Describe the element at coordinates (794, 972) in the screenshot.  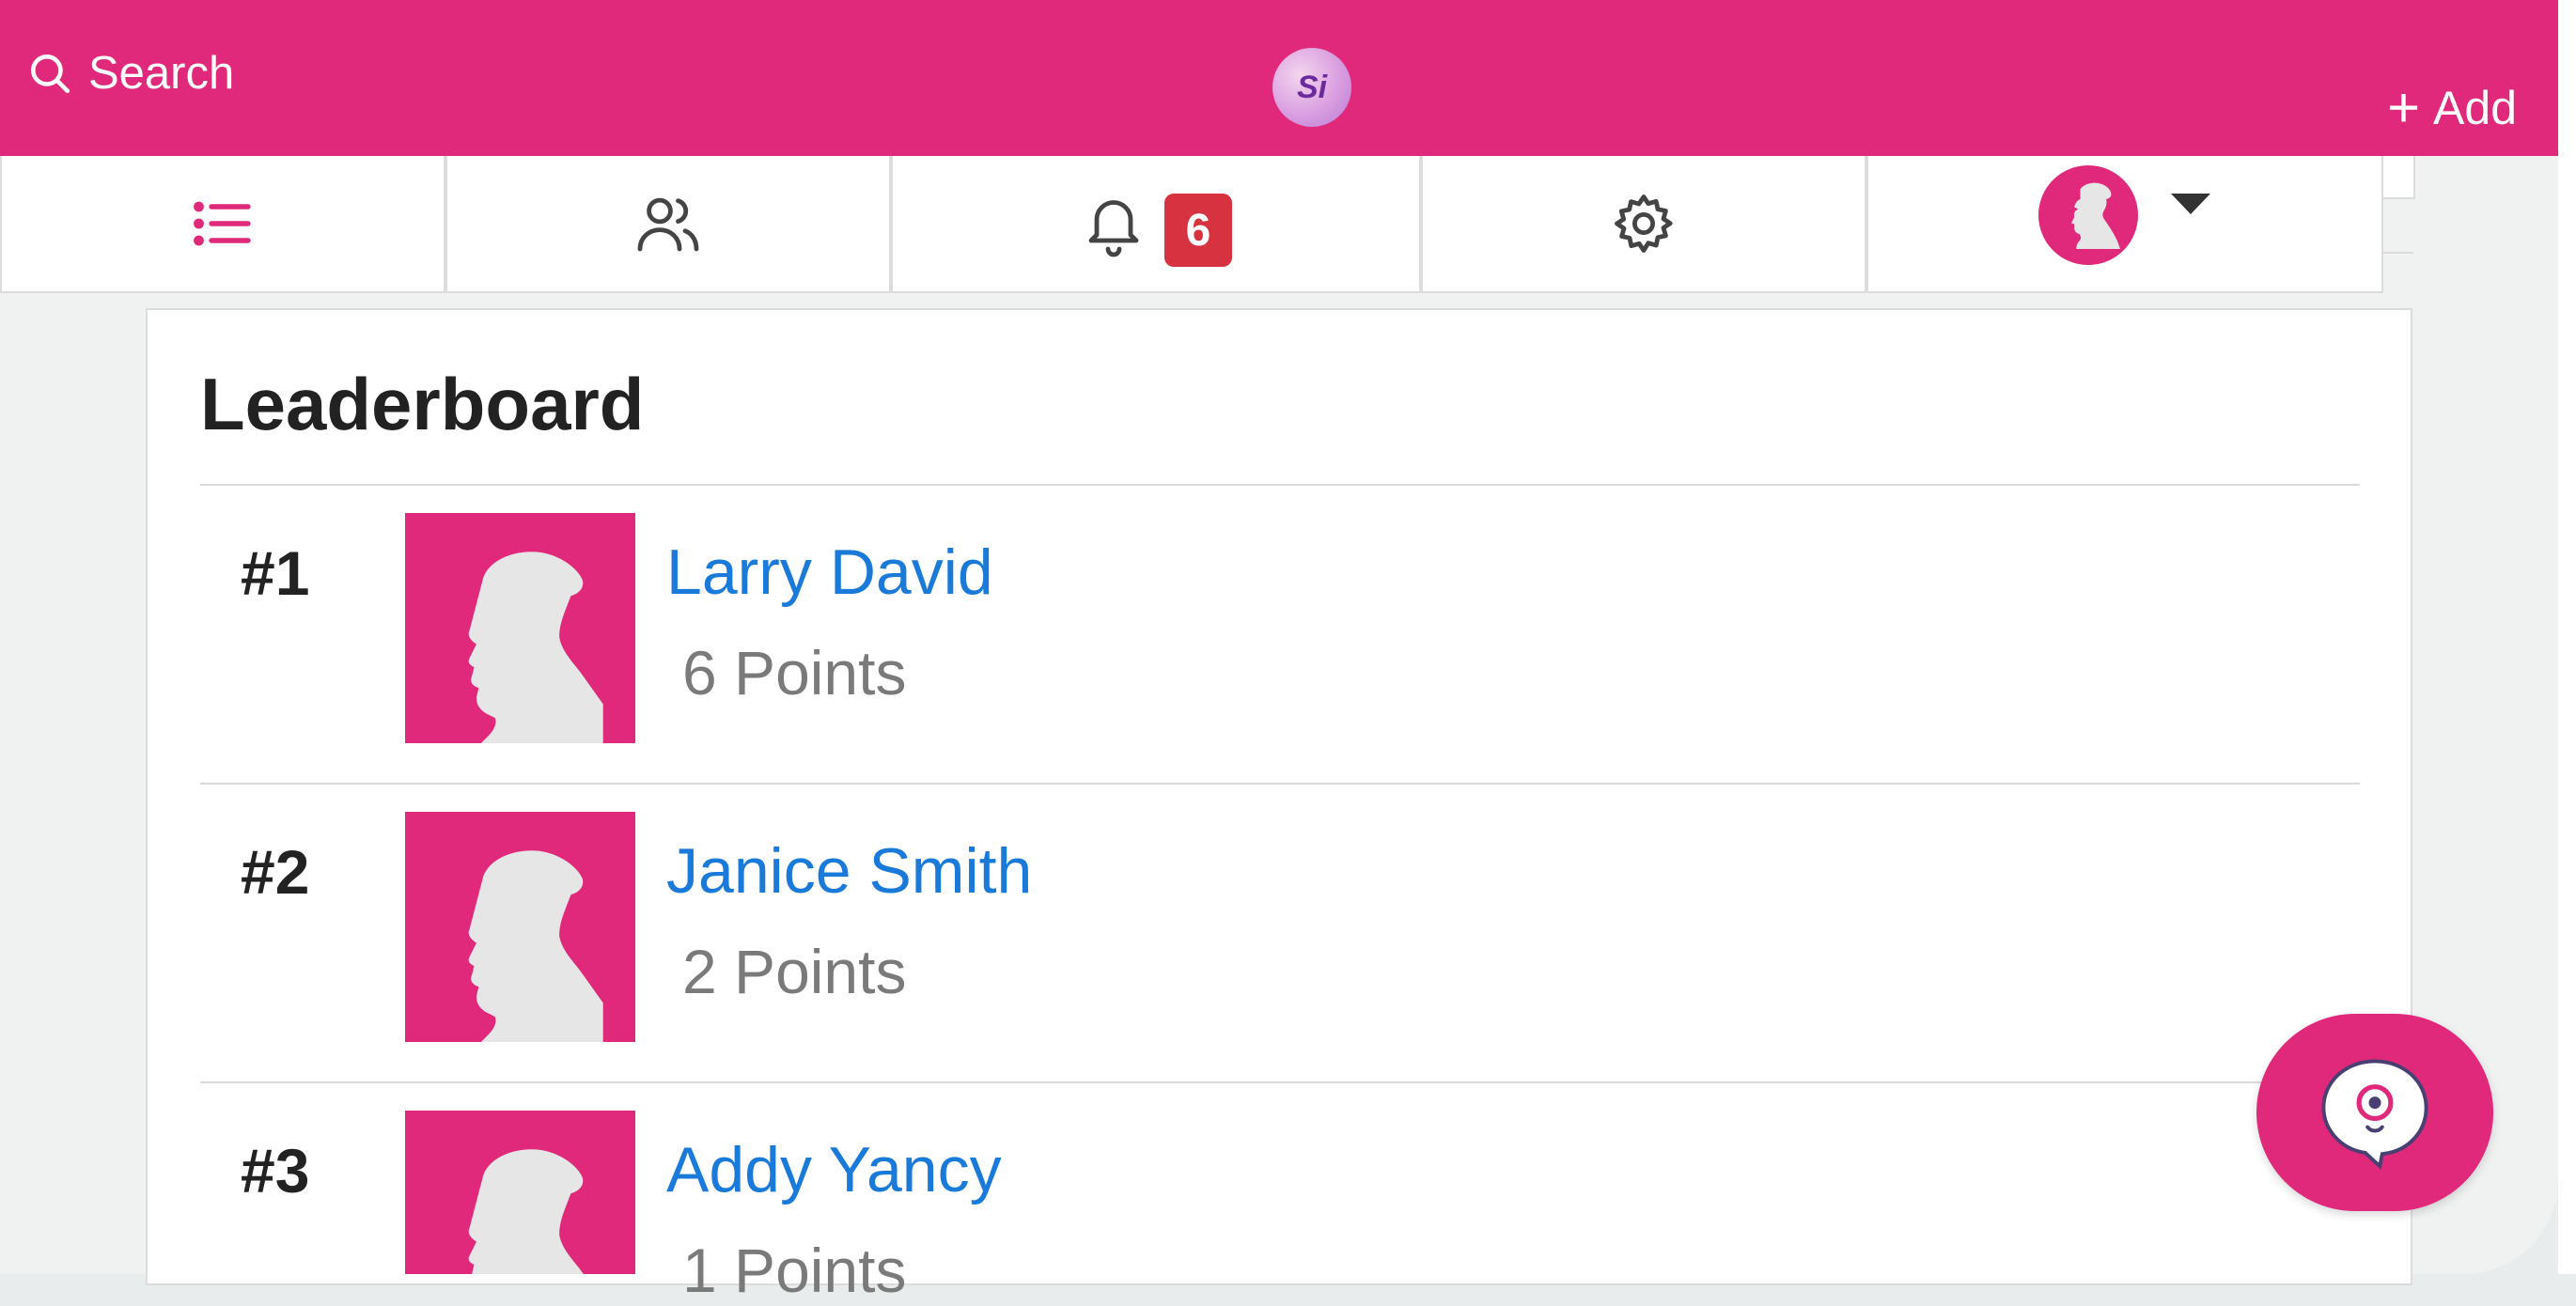
I see `leaderboard-user-points: 2 Points` at that location.